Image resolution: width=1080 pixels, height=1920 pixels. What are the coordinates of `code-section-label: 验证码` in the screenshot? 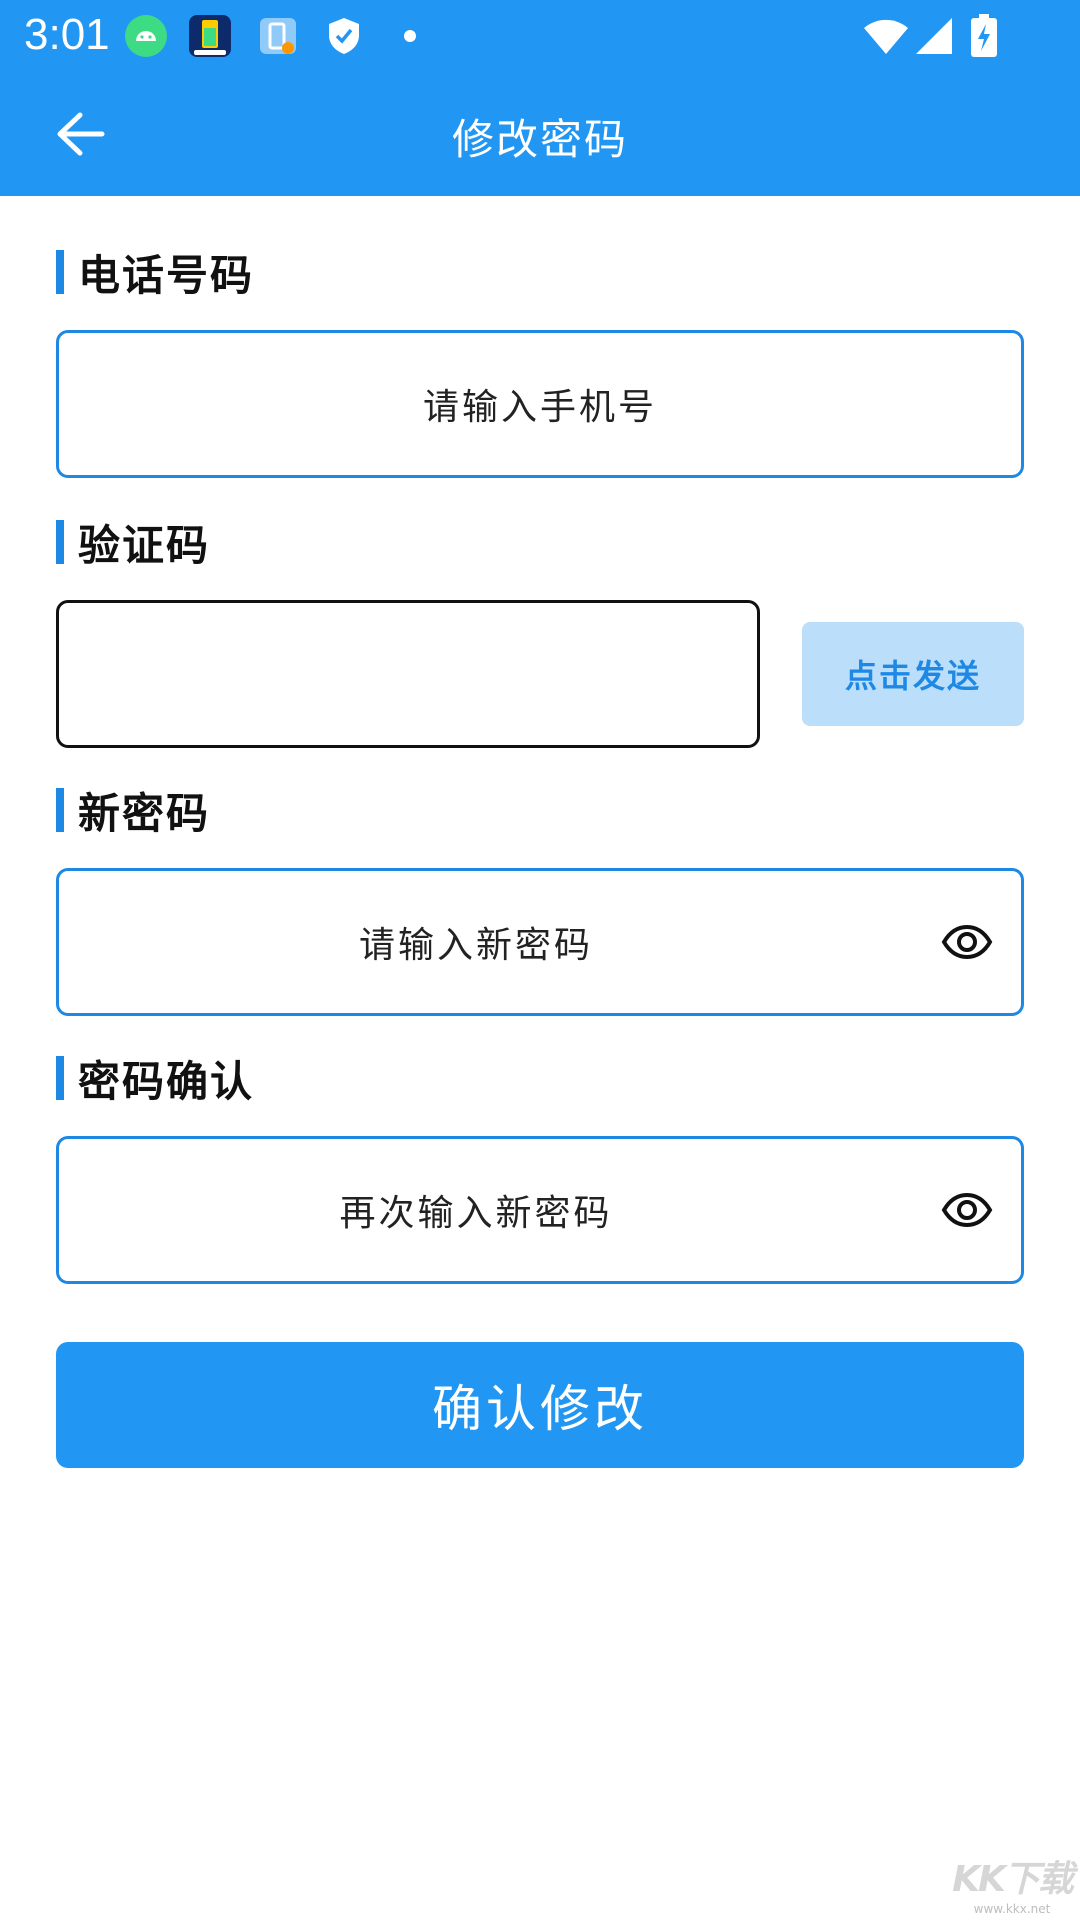 It's located at (133, 544).